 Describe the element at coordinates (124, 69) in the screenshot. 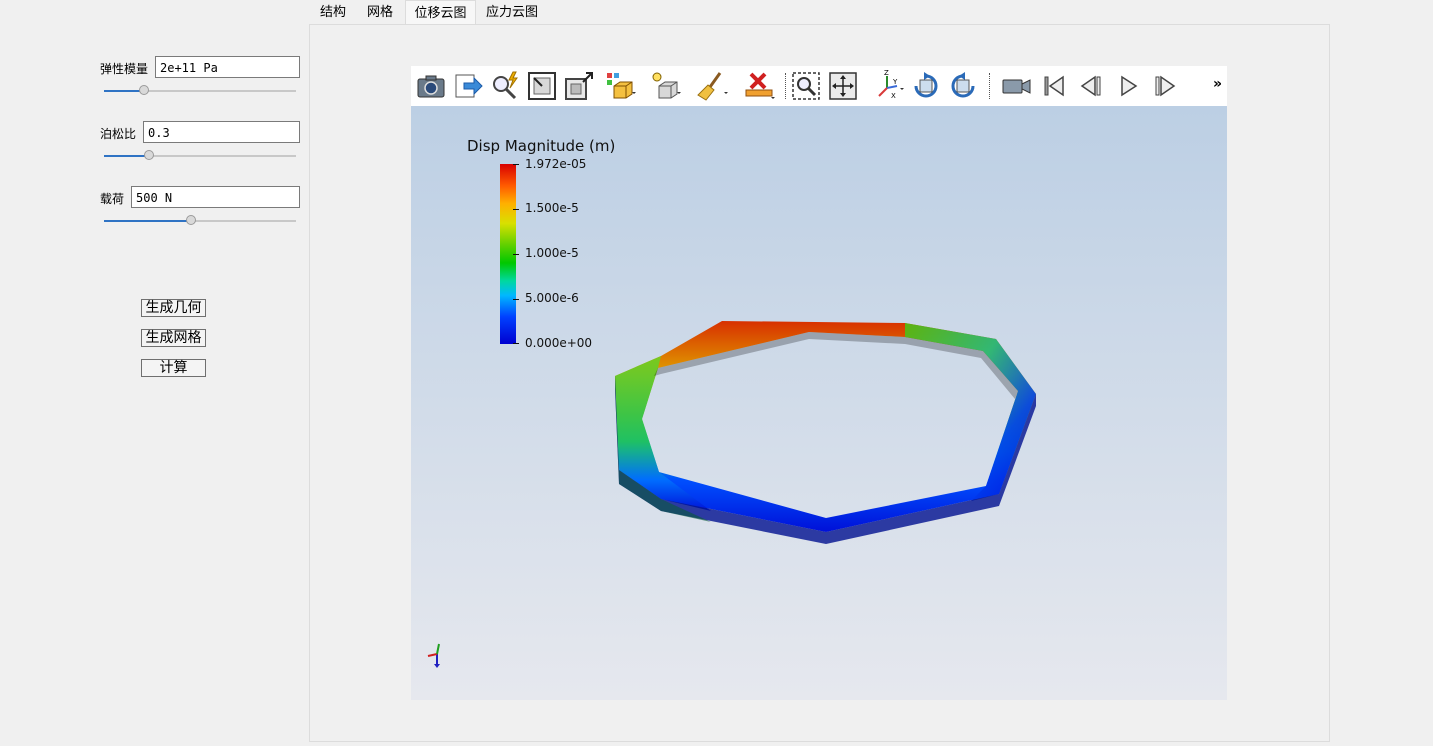

I see `elastic-modulus-label: 弹性模量` at that location.